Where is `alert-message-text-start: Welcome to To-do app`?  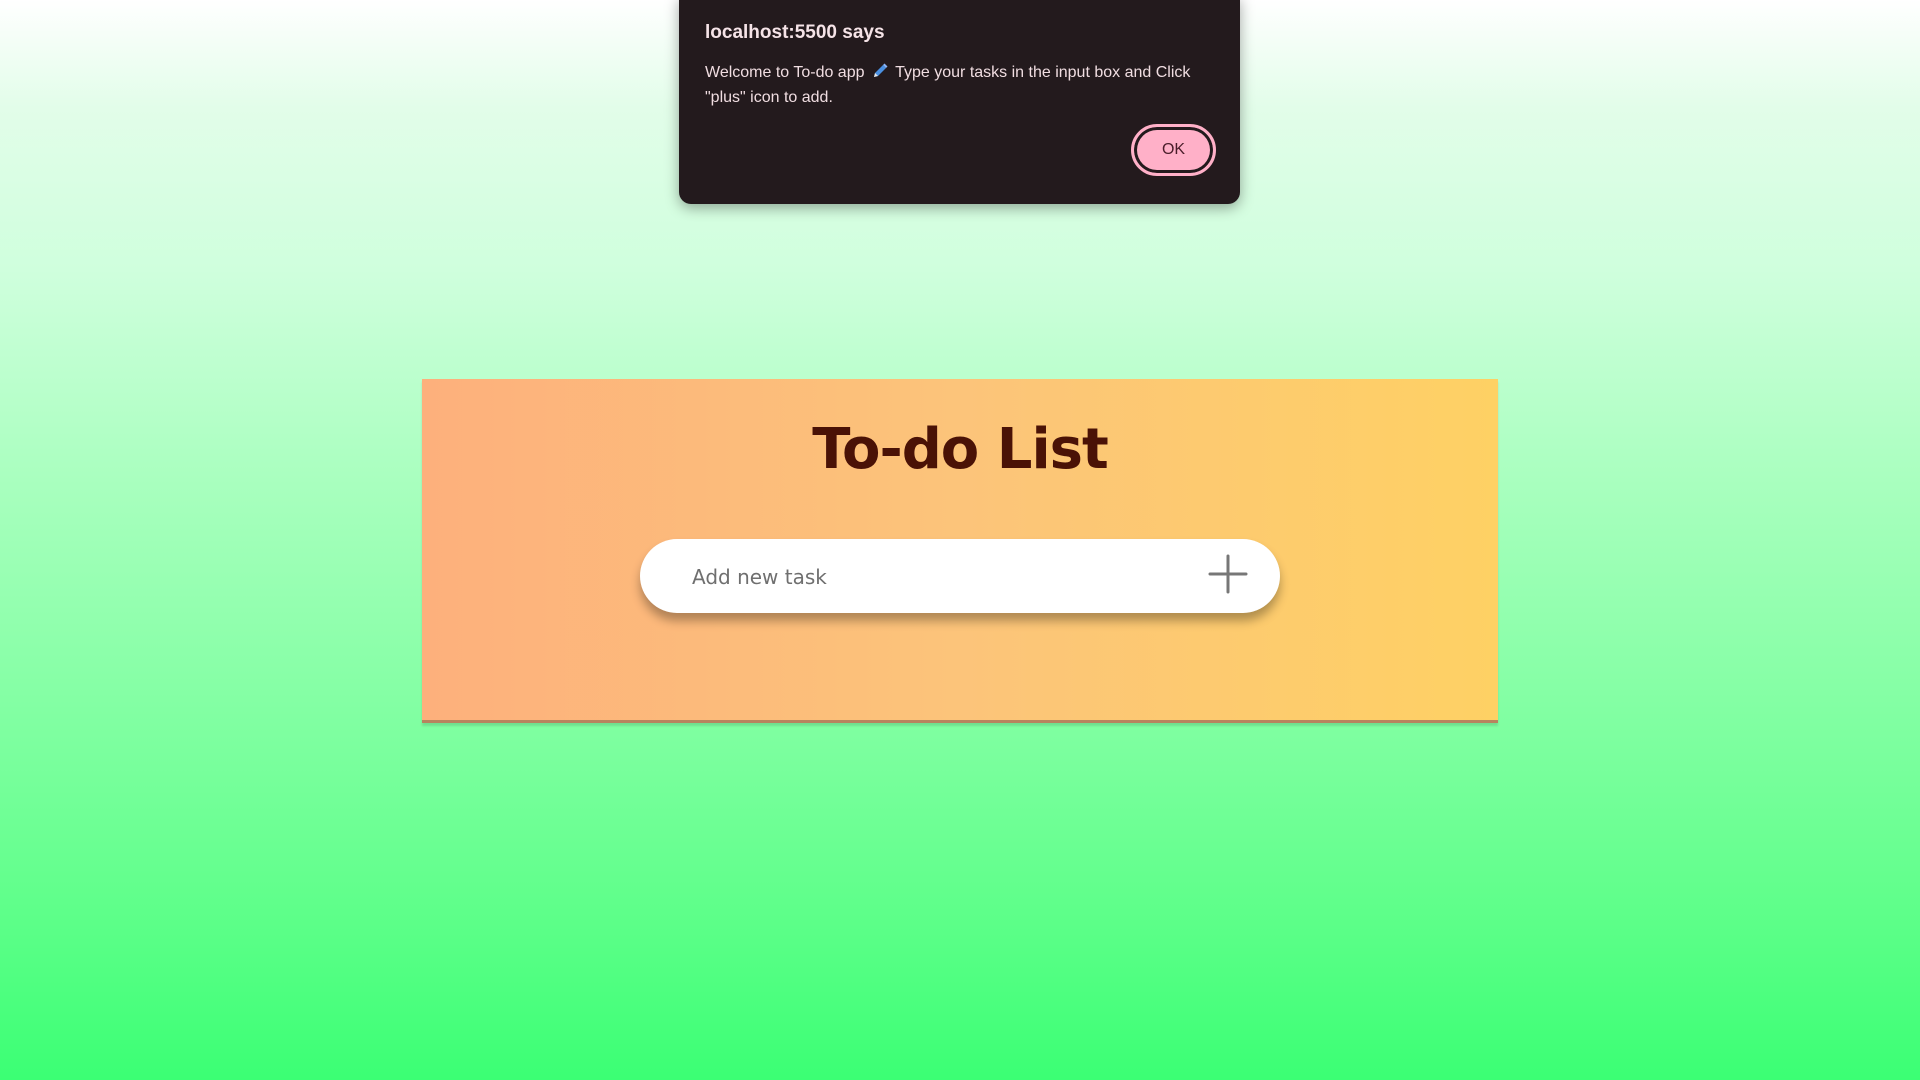
alert-message-text-start: Welcome to To-do app is located at coordinates (785, 72).